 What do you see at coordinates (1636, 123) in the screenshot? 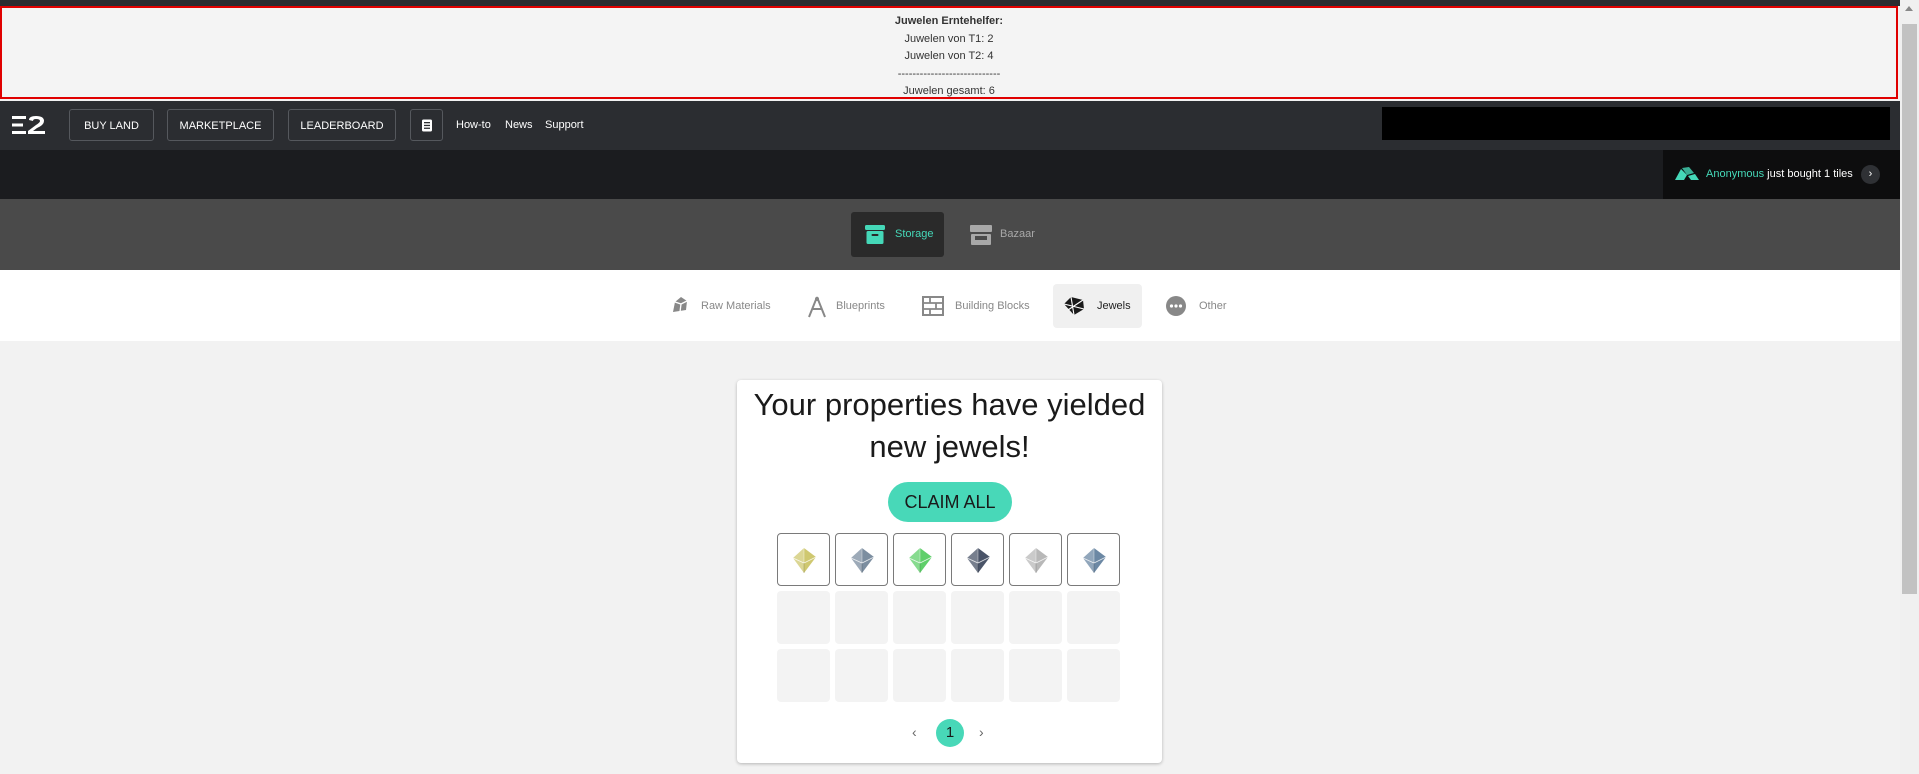
I see `redacted-account-area` at bounding box center [1636, 123].